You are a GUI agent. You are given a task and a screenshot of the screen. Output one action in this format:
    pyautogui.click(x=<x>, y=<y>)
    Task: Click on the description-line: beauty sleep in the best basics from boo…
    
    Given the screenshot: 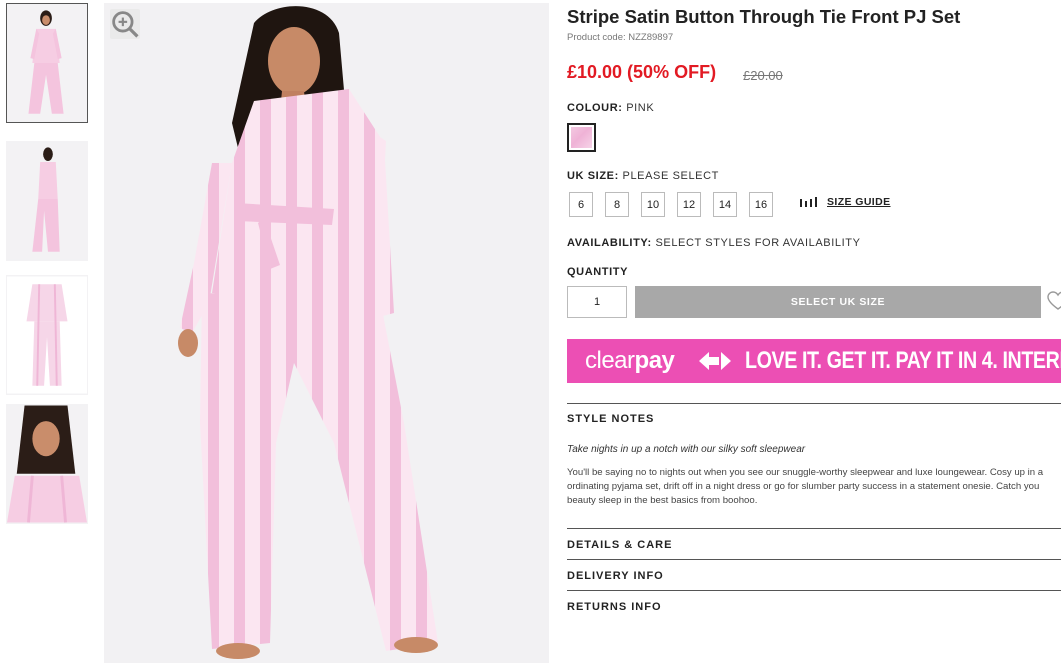 What is the action you would take?
    pyautogui.click(x=662, y=500)
    